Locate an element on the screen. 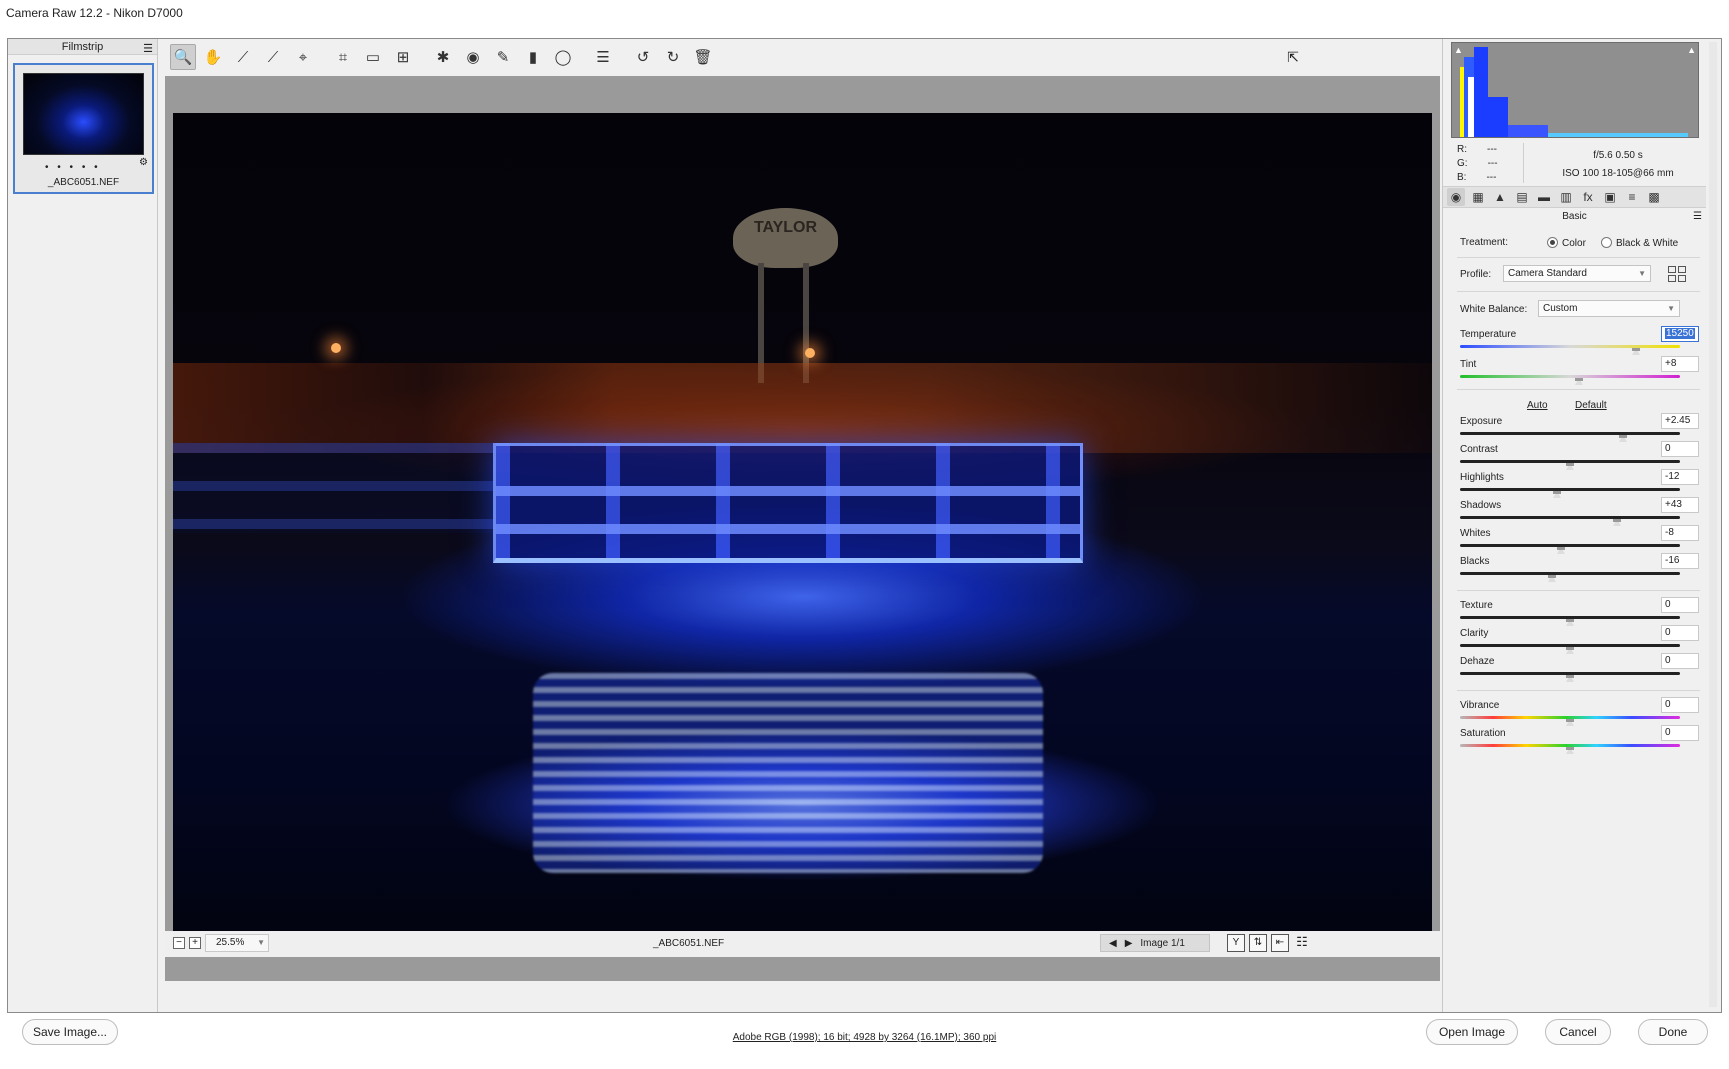 Image resolution: width=1729 pixels, height=1069 pixels. trash-icon: 🗑 is located at coordinates (703, 57).